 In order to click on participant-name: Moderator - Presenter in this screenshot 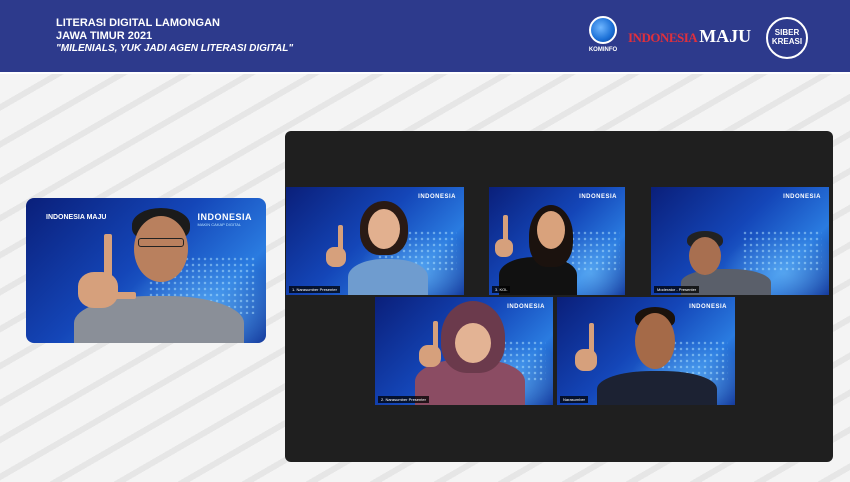, I will do `click(677, 289)`.